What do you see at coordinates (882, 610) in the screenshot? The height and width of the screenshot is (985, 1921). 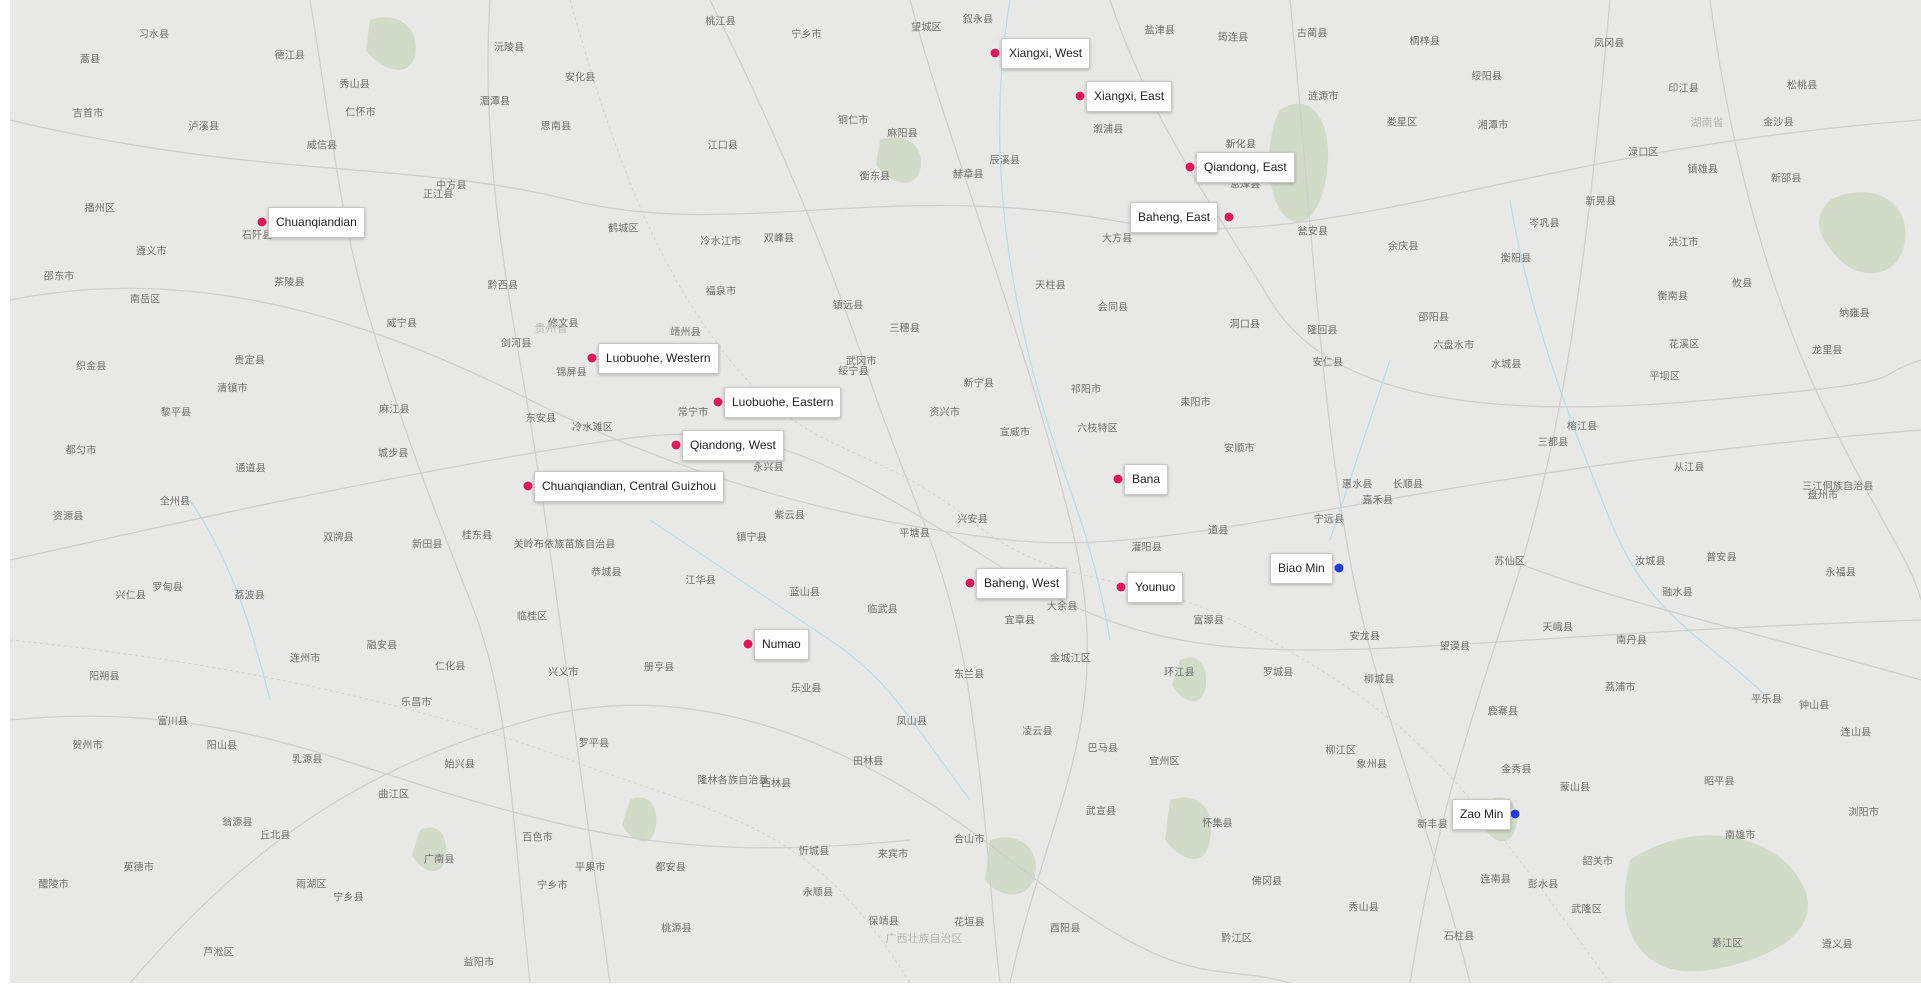 I see `town-label: 临武县` at bounding box center [882, 610].